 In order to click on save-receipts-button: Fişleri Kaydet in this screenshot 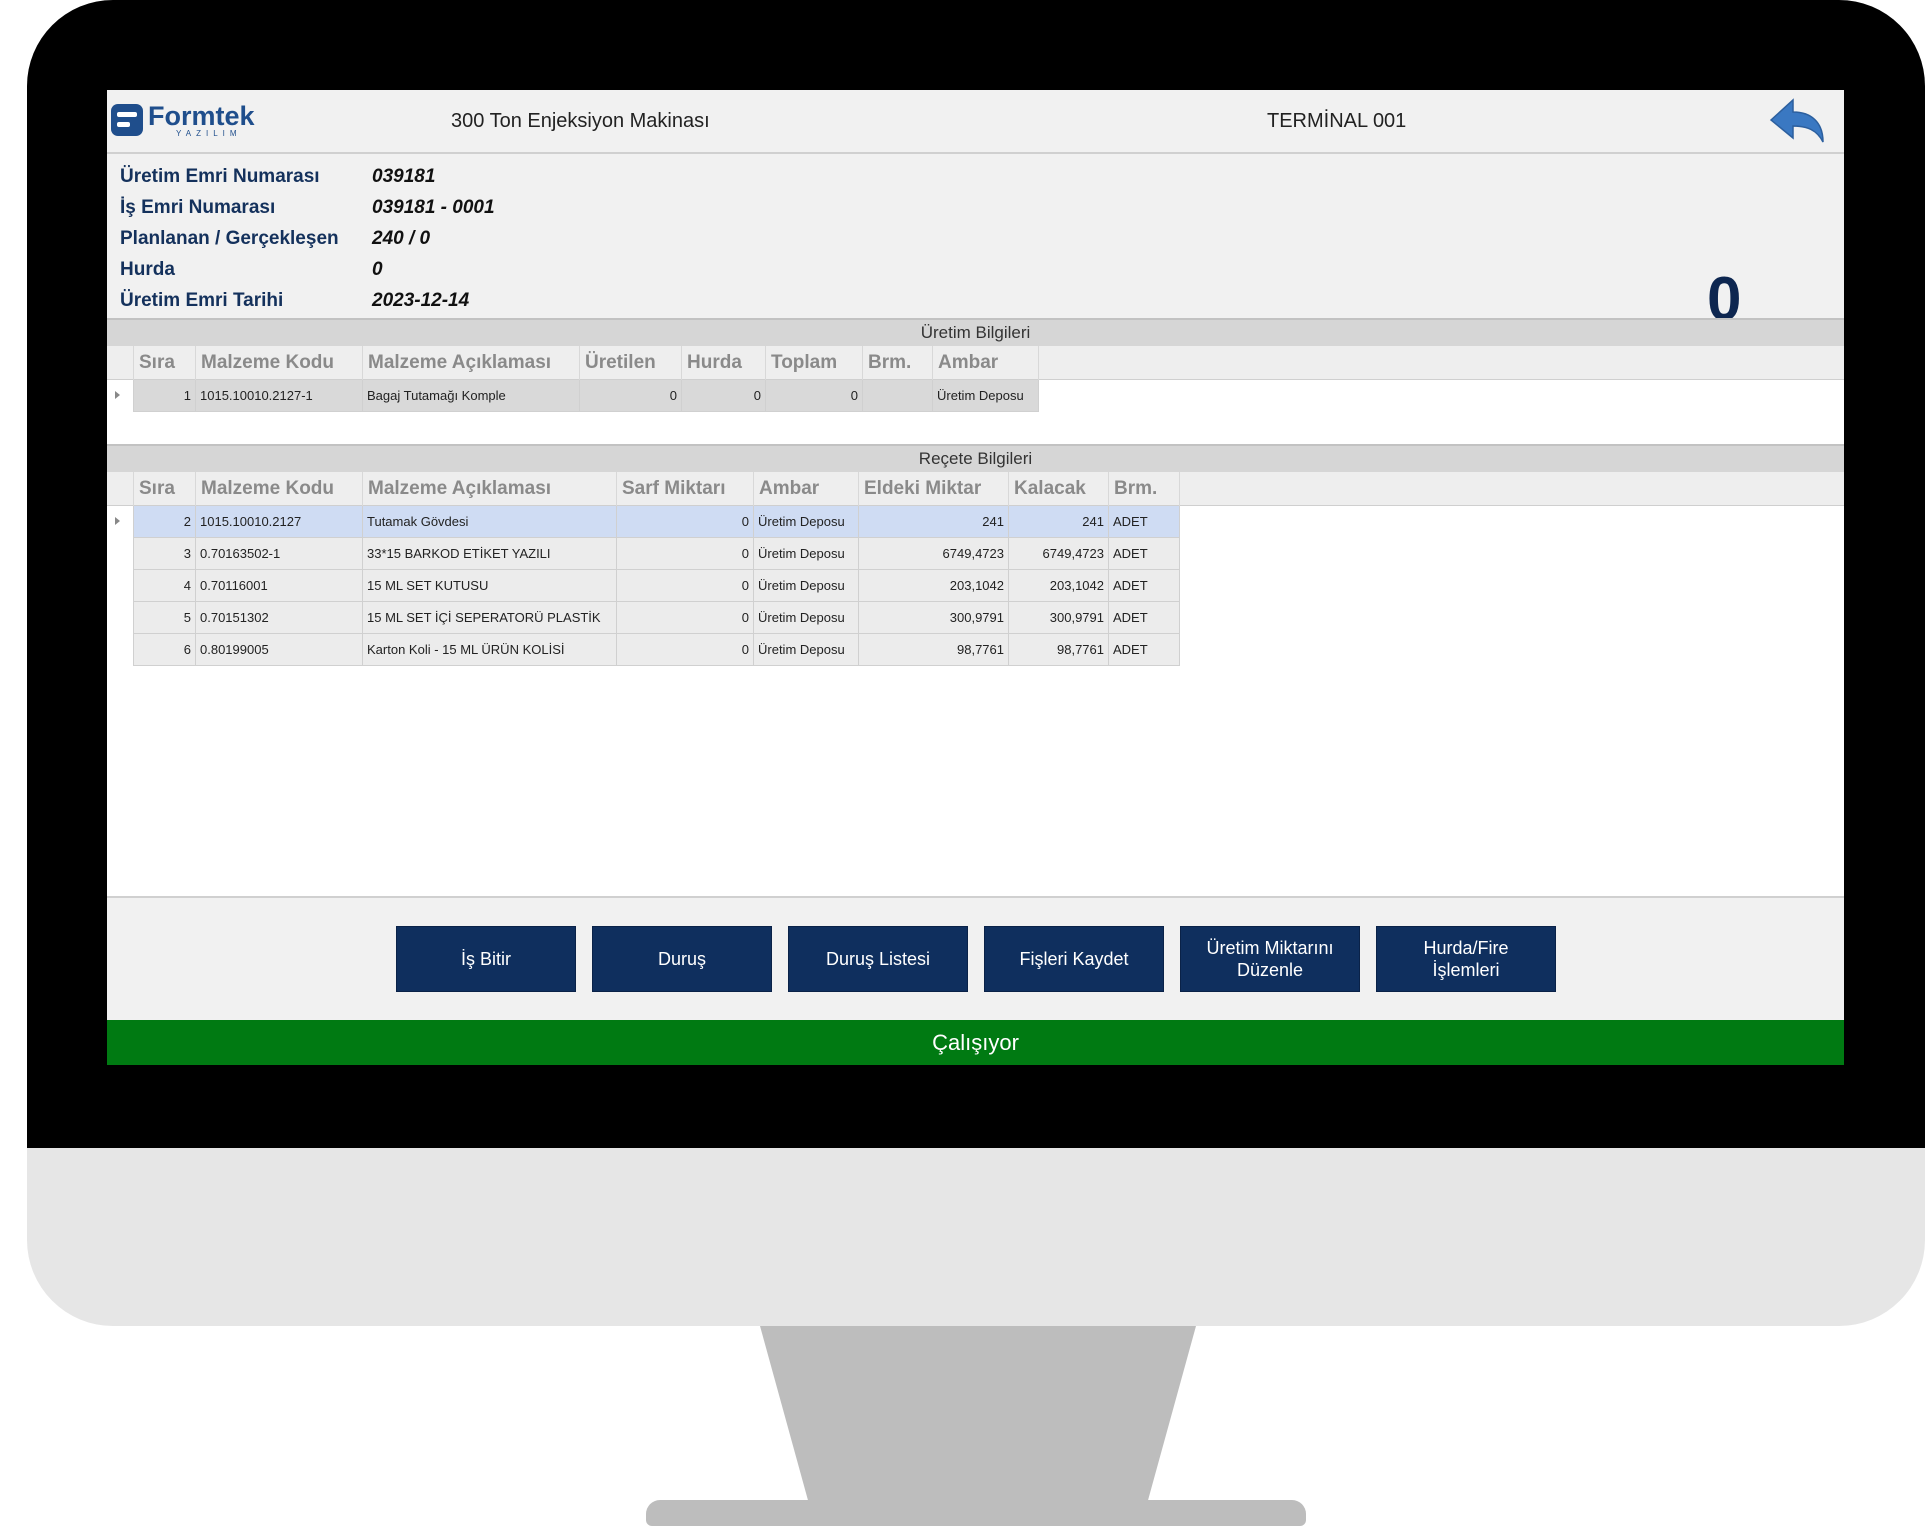, I will do `click(1074, 959)`.